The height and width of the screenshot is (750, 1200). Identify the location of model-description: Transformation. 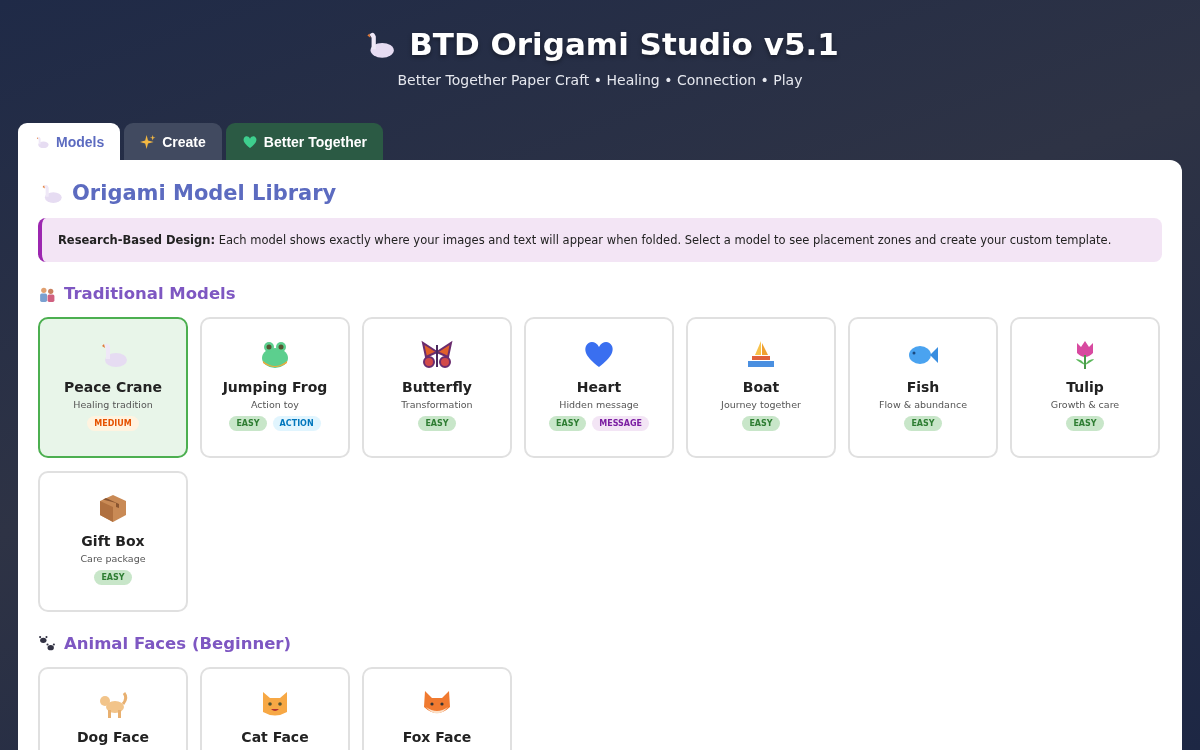
(437, 404).